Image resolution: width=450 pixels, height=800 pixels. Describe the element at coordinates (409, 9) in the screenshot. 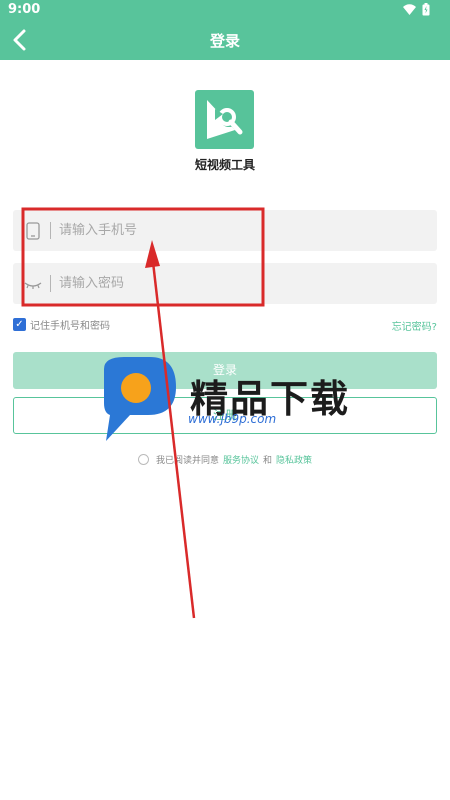

I see `wifi-icon` at that location.